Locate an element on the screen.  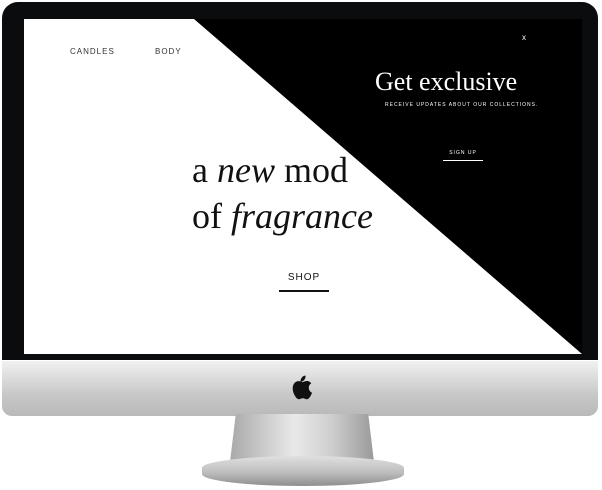
nav-item-body: BODY is located at coordinates (168, 51).